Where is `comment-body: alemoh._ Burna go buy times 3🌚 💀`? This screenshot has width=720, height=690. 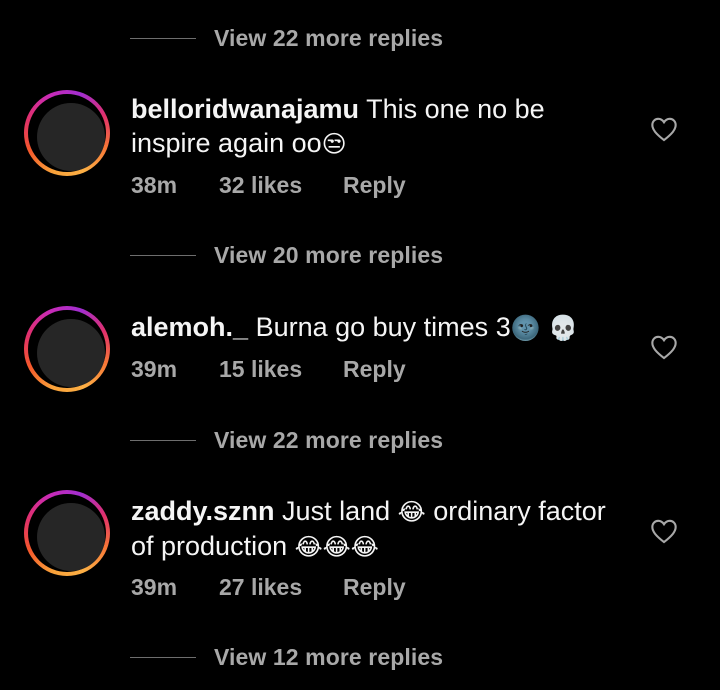
comment-body: alemoh._ Burna go buy times 3🌚 💀 is located at coordinates (381, 327).